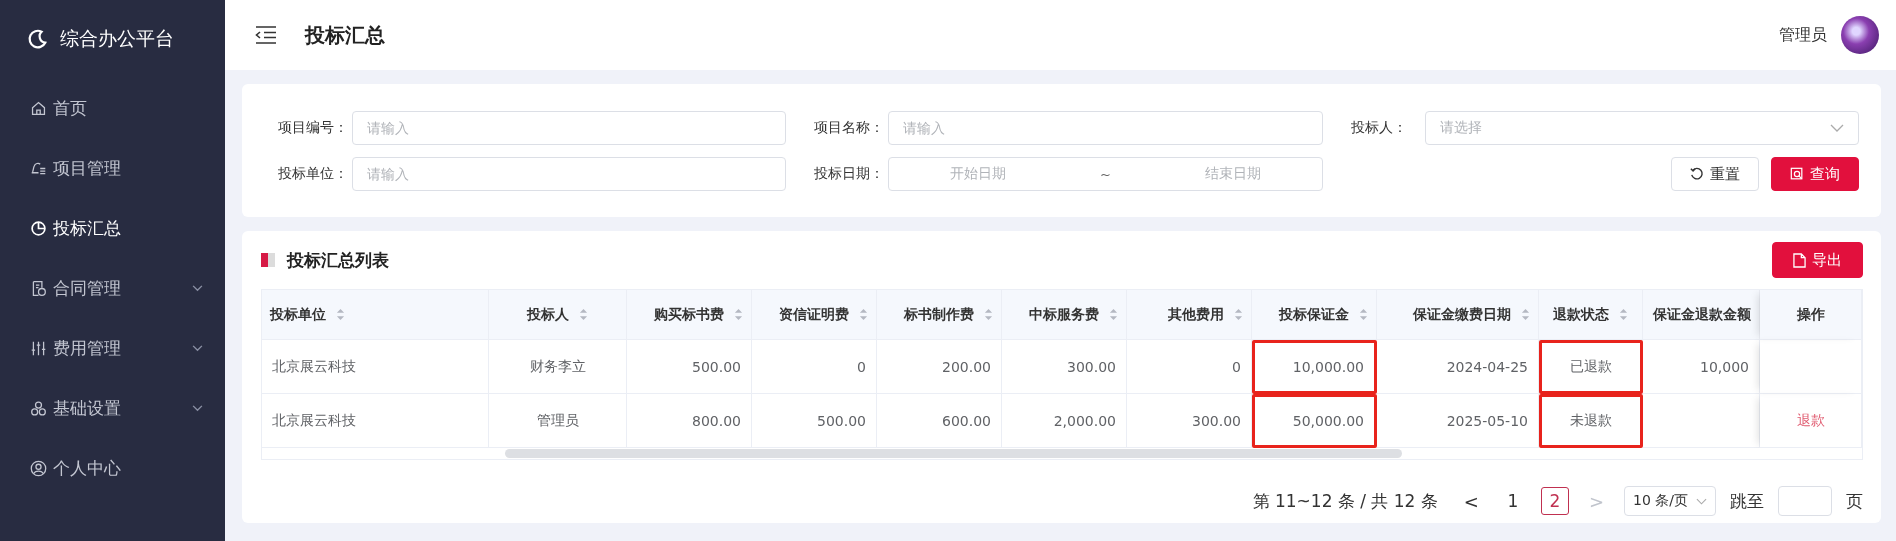 The width and height of the screenshot is (1896, 541). I want to click on cell-text: 北京展云科技, so click(314, 365).